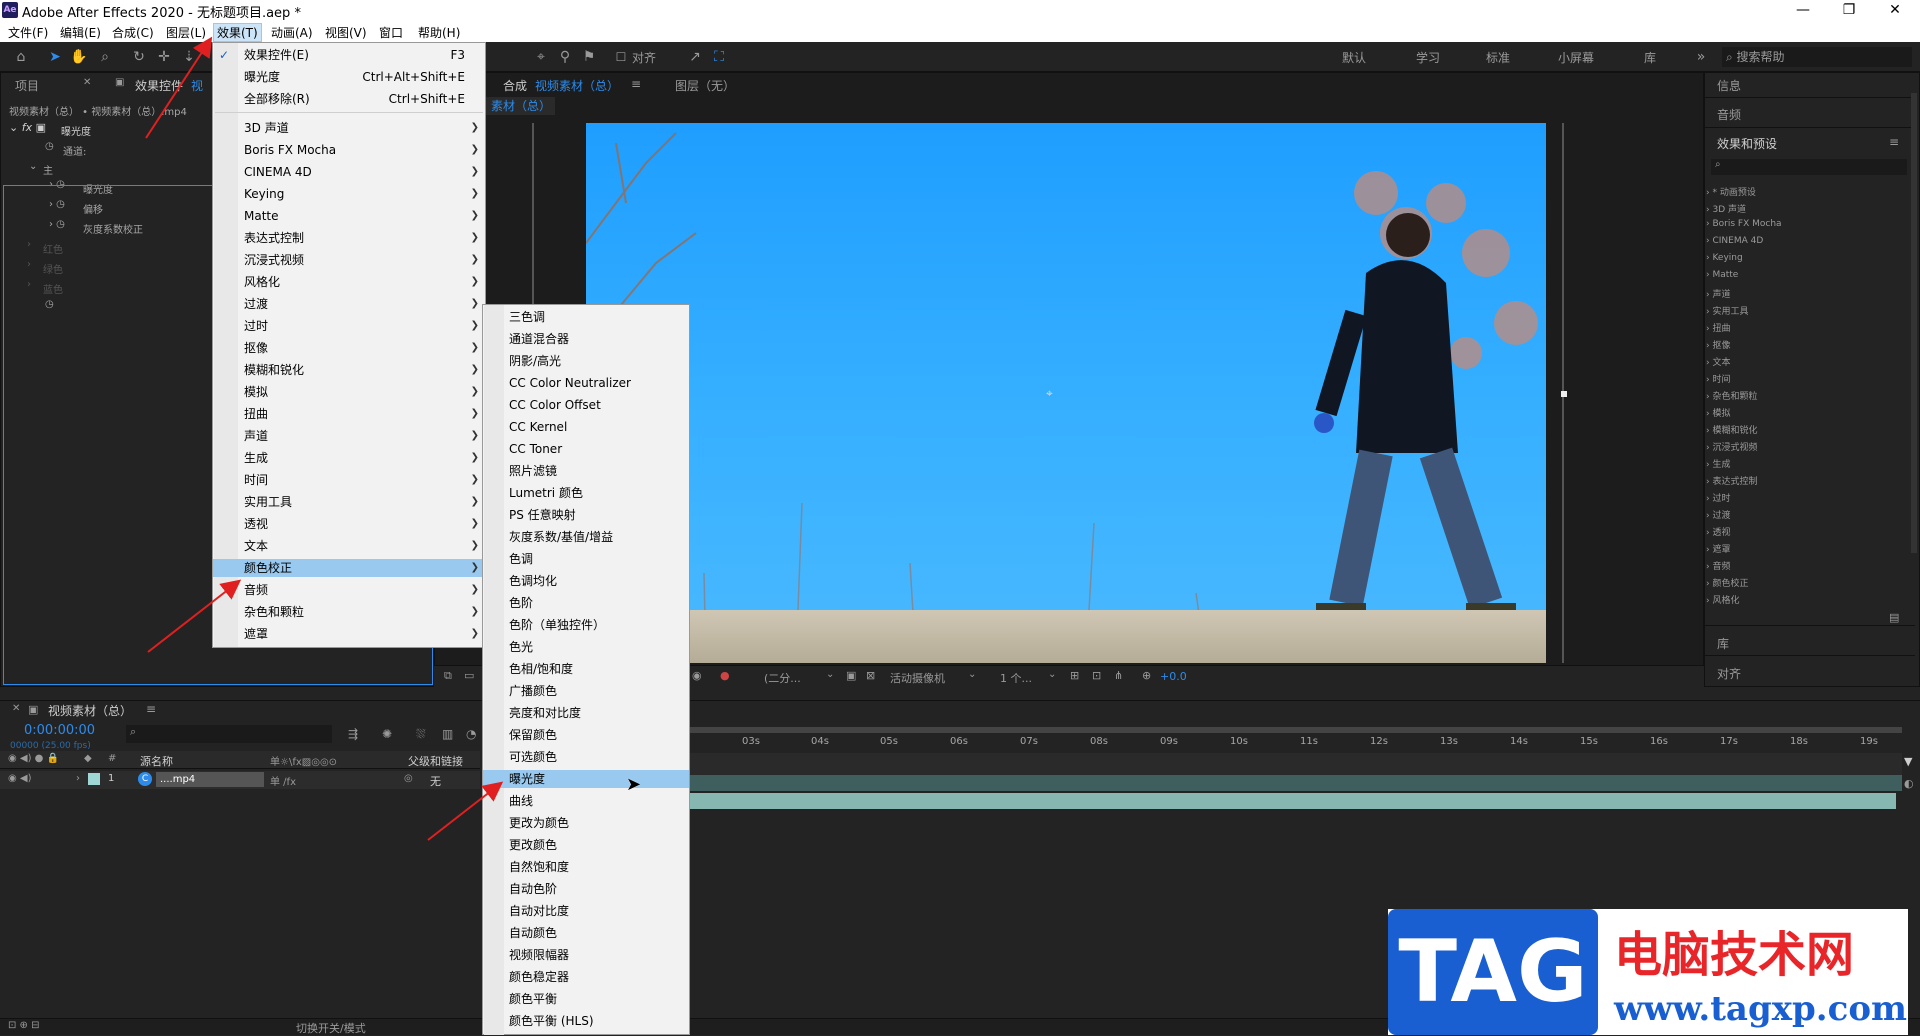  I want to click on effects-presets-section: 效果和预设, so click(1747, 143).